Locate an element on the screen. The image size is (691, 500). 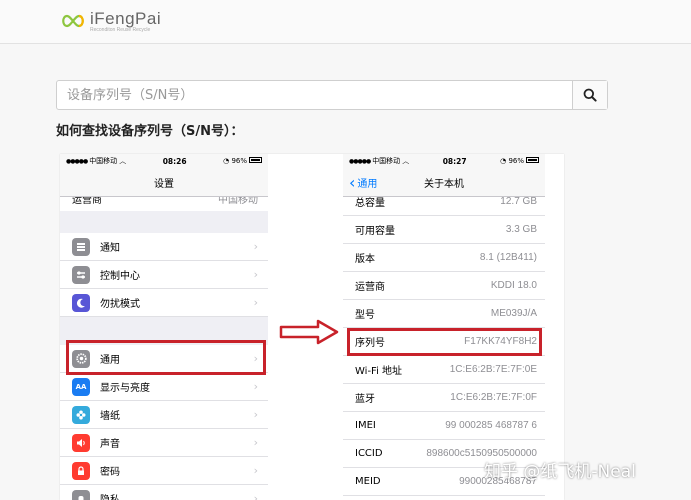
about-row-wifi: Wi-Fi 地址 1C:E6:2B:7E:7F:0E is located at coordinates (444, 370).